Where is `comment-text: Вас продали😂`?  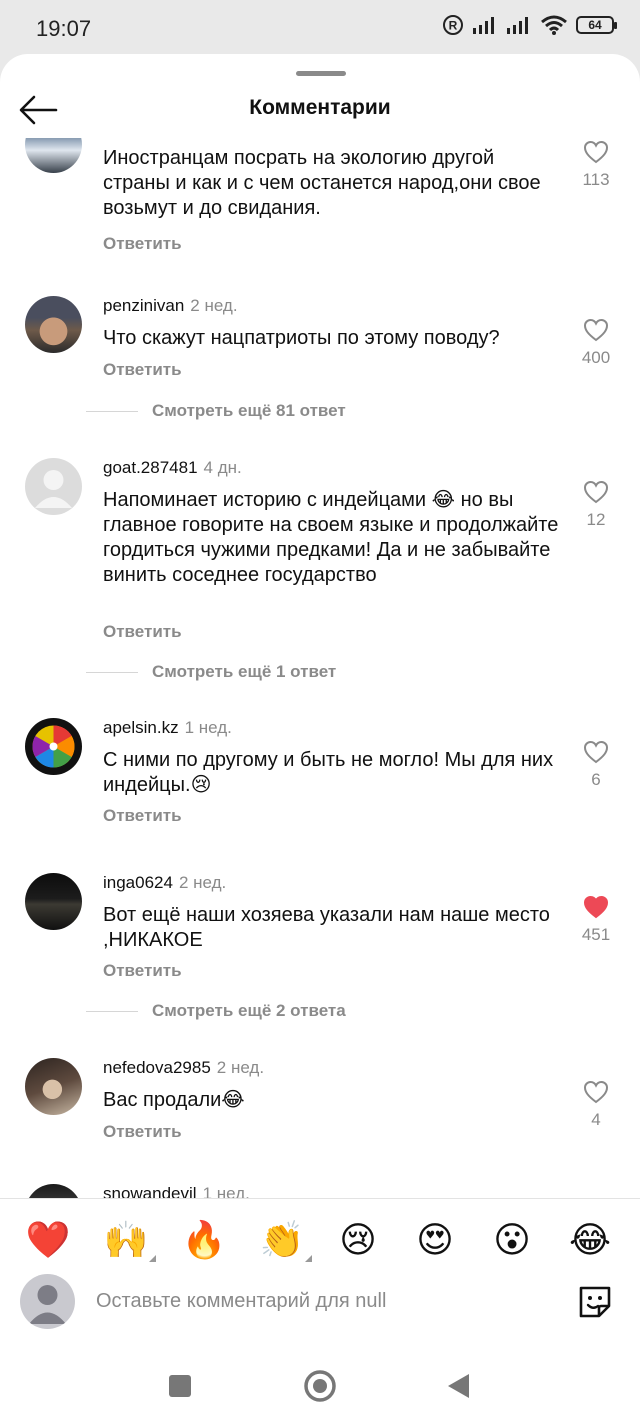
comment-text: Вас продали😂 is located at coordinates (174, 1100).